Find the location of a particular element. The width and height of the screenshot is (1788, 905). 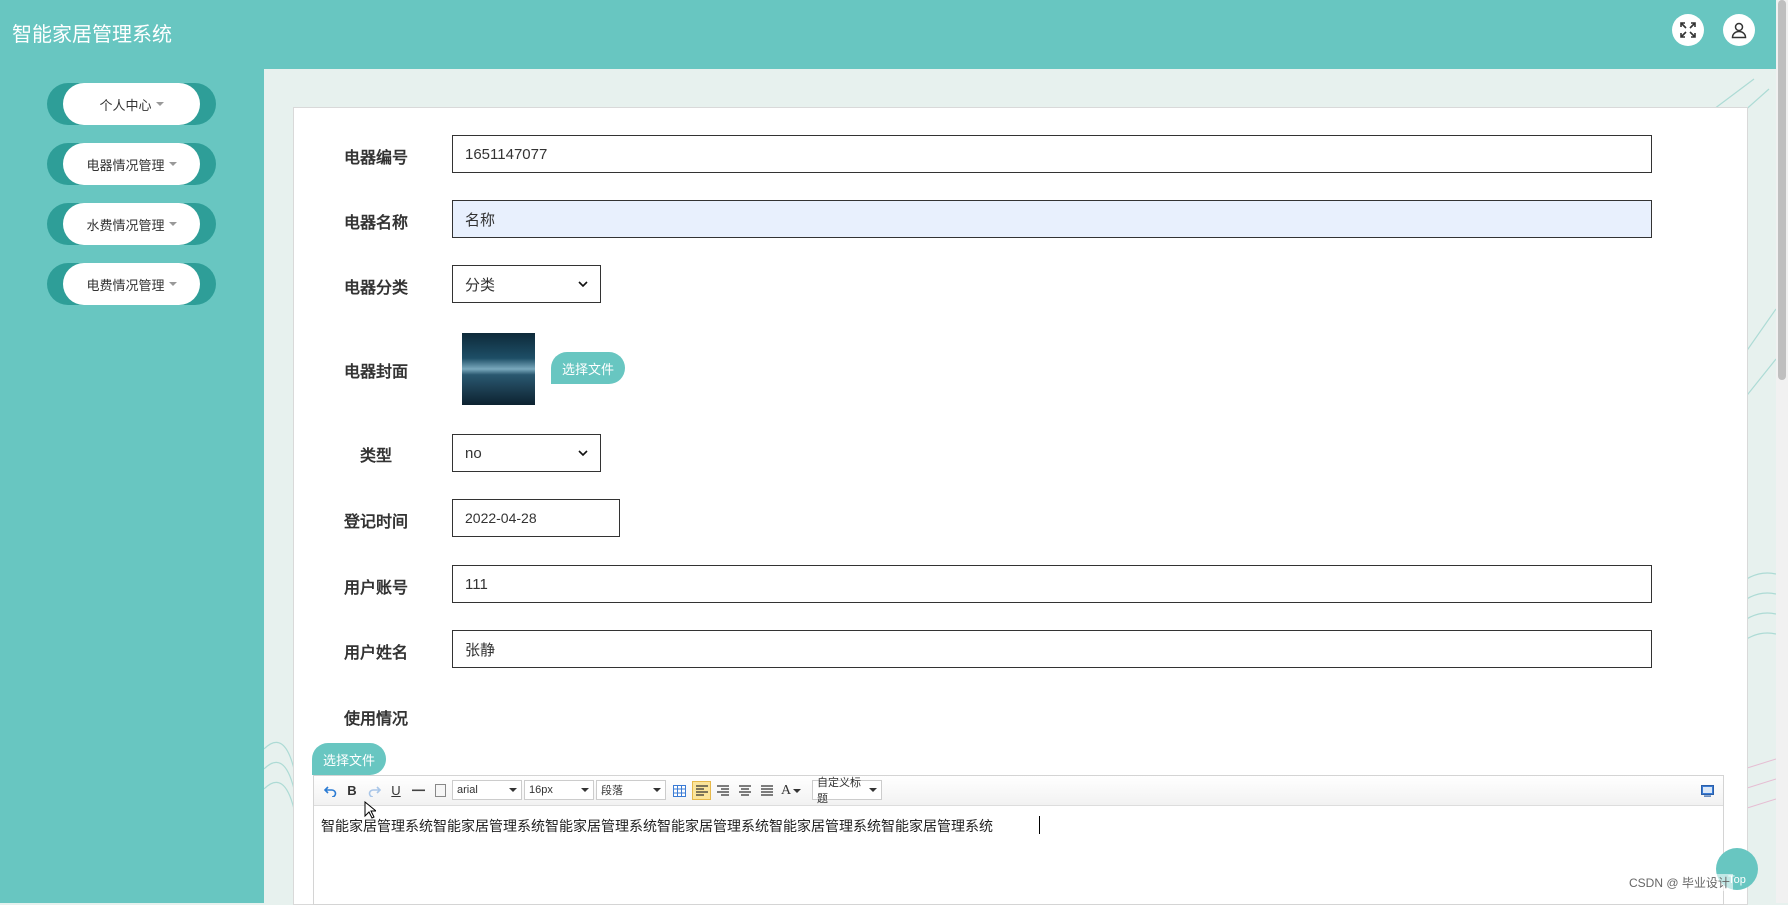

paste-icon is located at coordinates (440, 790).